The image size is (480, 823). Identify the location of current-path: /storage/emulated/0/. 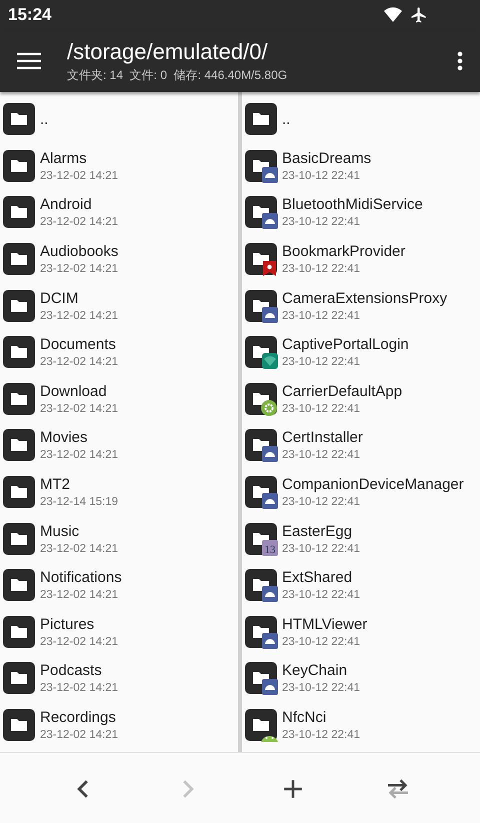
(168, 51).